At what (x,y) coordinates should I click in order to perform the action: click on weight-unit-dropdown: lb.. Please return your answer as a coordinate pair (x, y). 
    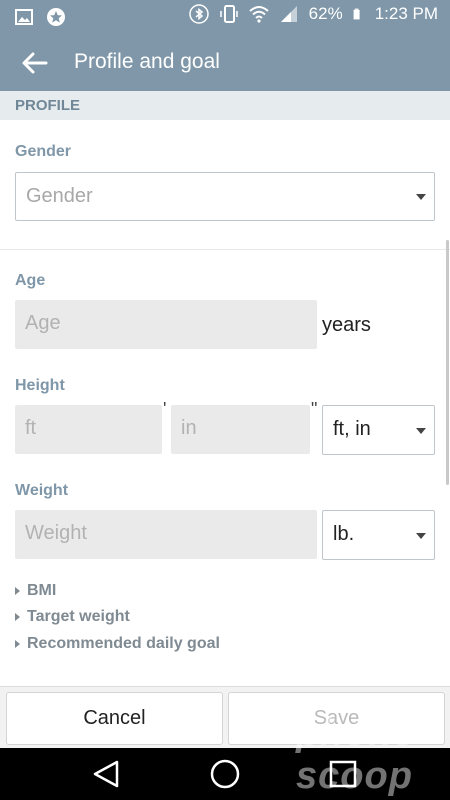
    Looking at the image, I should click on (378, 535).